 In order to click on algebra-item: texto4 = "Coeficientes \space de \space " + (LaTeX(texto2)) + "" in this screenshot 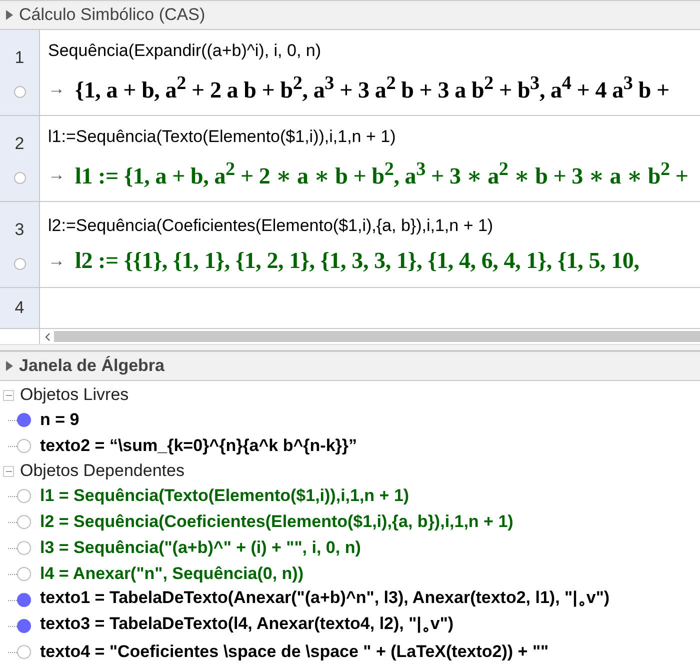, I will do `click(294, 652)`.